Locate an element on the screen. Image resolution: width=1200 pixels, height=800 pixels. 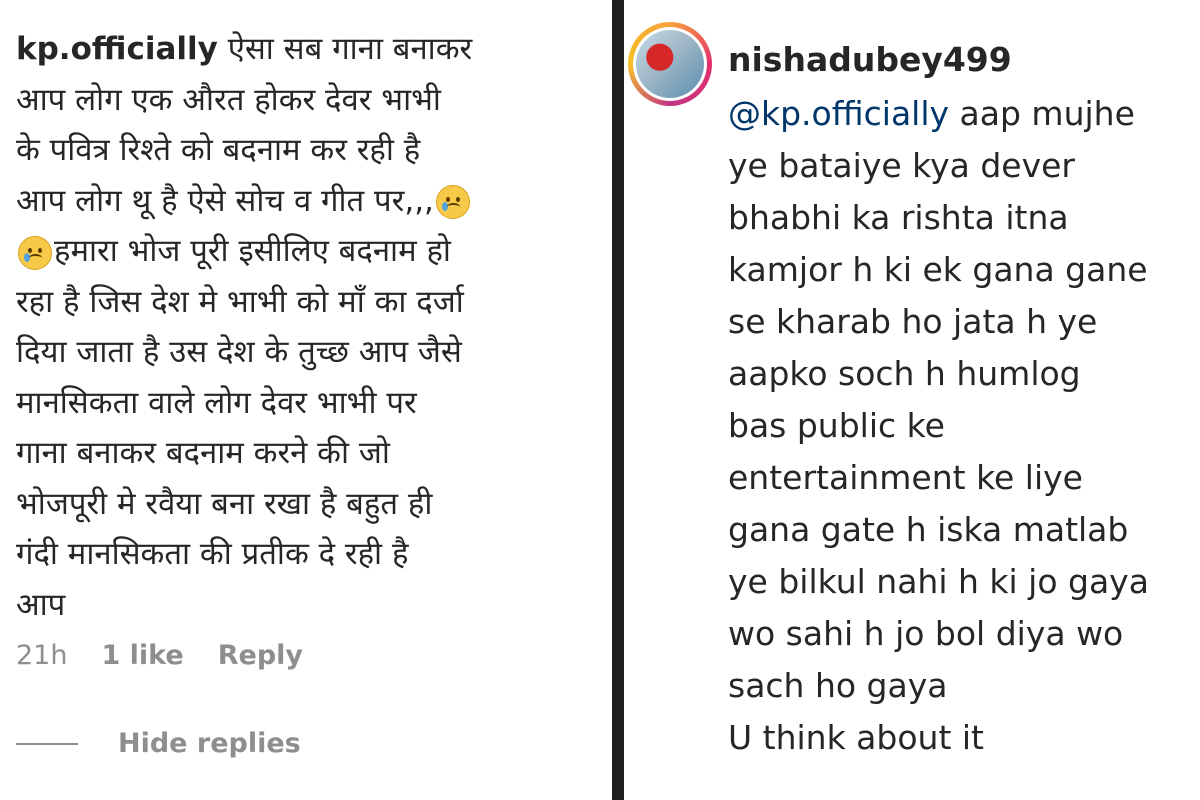
panel-divider is located at coordinates (618, 400).